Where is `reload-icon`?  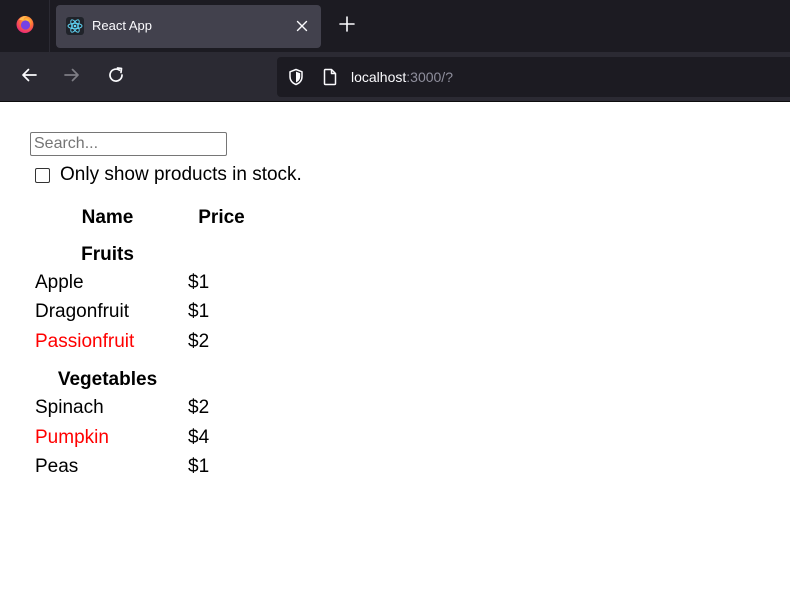 reload-icon is located at coordinates (116, 77).